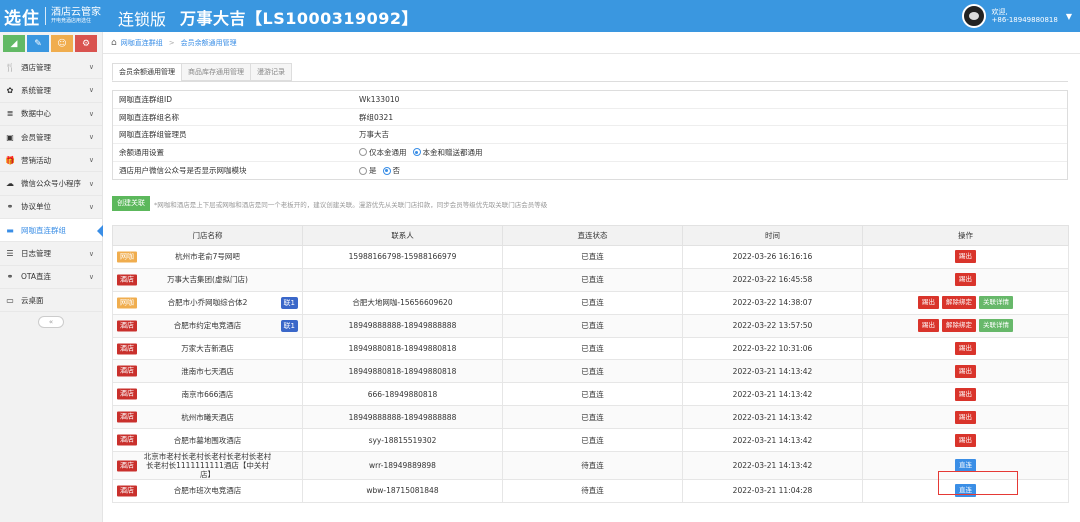 Image resolution: width=1080 pixels, height=522 pixels. Describe the element at coordinates (402, 302) in the screenshot. I see `contact-cell: 合肥大地网咖-15656609620` at that location.